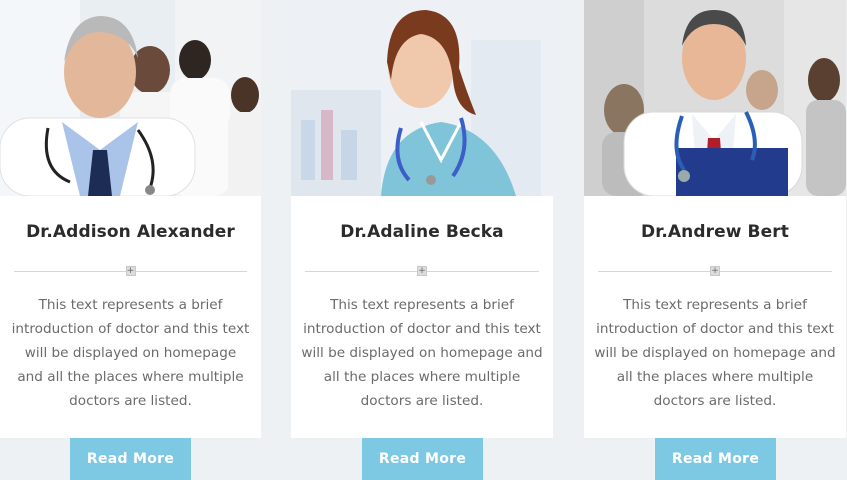  I want to click on doctor-name: Dr.Addison Alexander, so click(130, 232).